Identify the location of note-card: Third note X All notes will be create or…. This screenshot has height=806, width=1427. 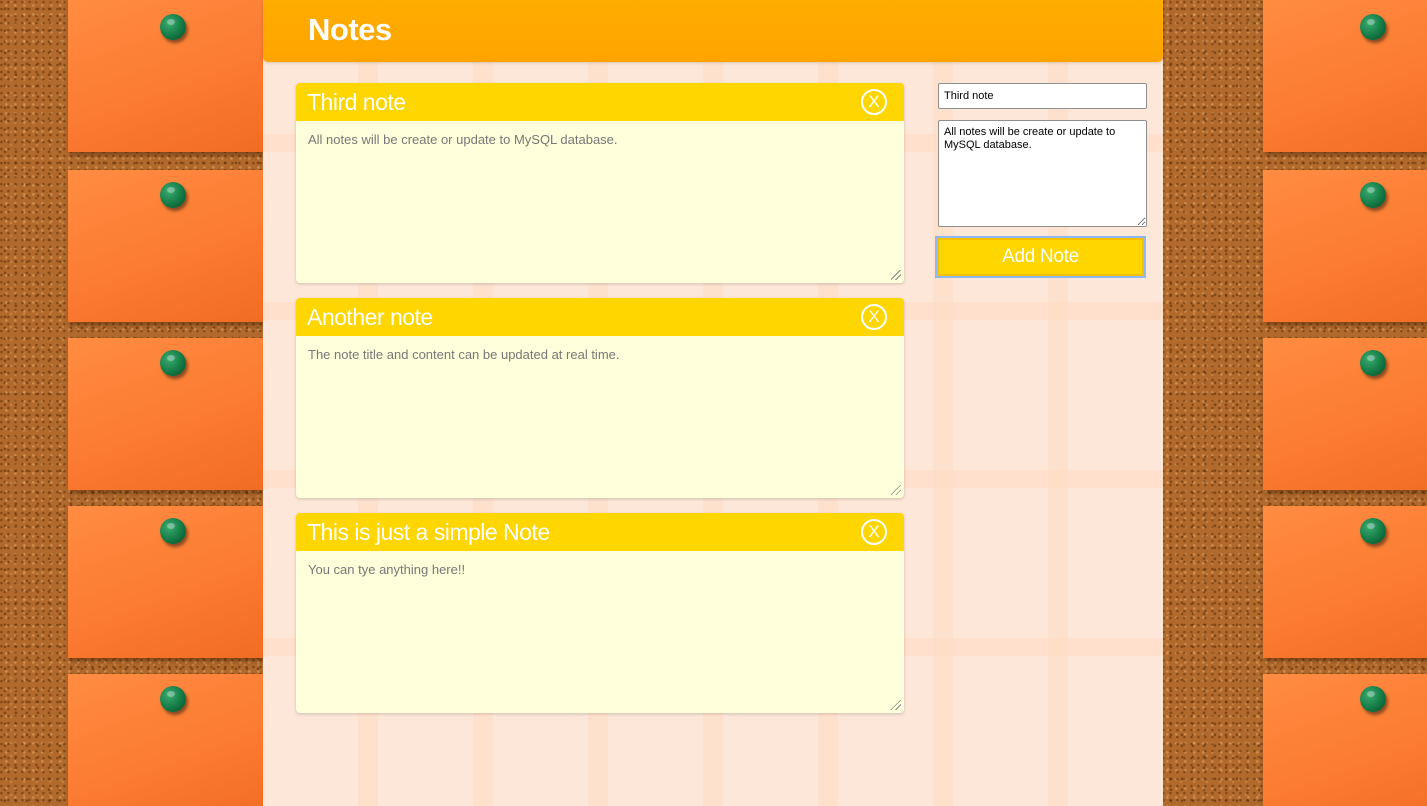
(600, 183).